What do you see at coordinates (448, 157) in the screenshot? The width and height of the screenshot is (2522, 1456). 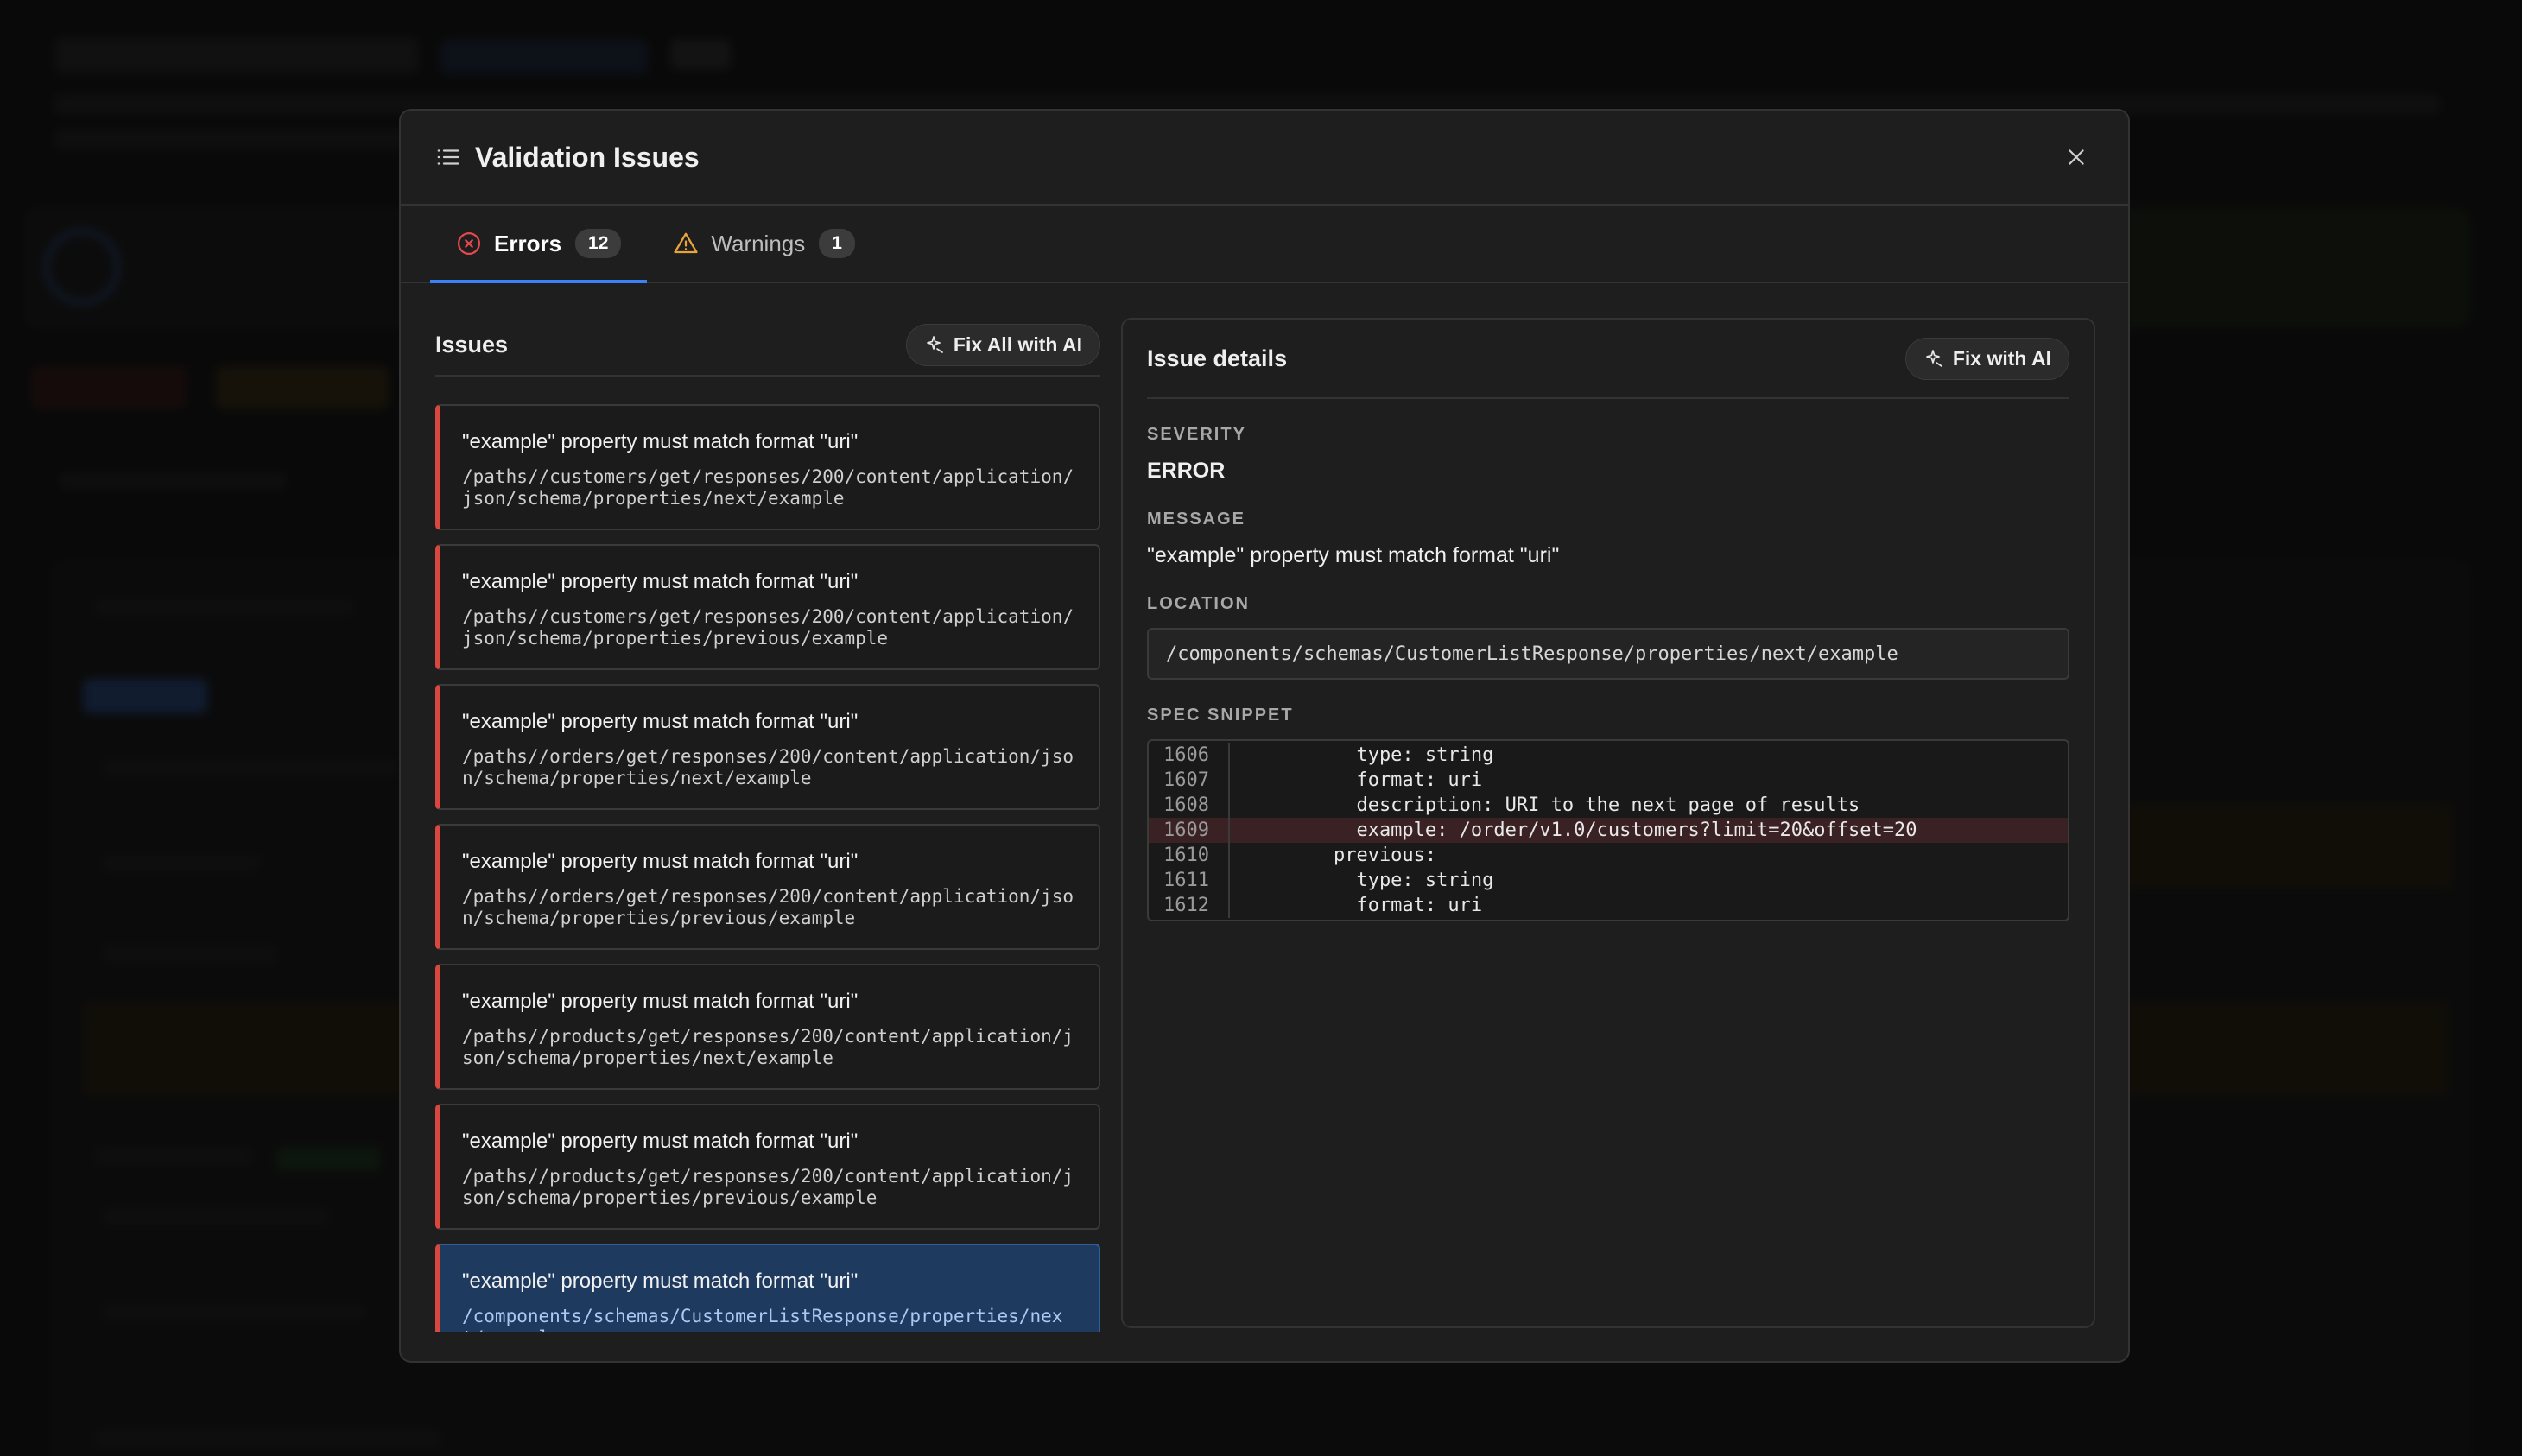 I see `list-icon` at bounding box center [448, 157].